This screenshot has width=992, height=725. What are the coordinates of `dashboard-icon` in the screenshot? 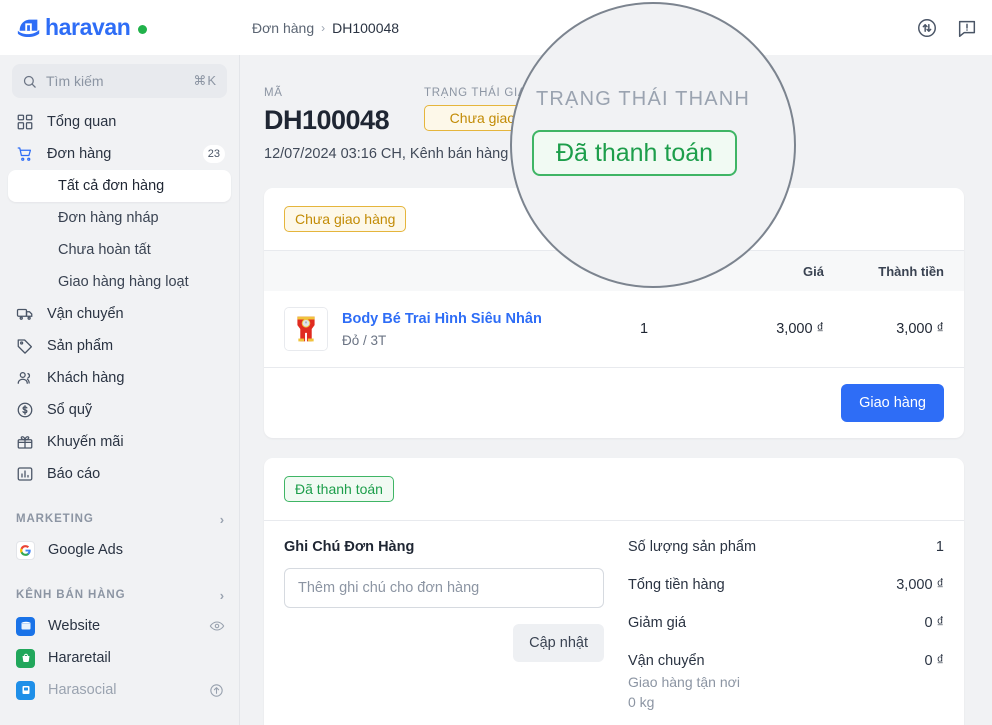 It's located at (25, 122).